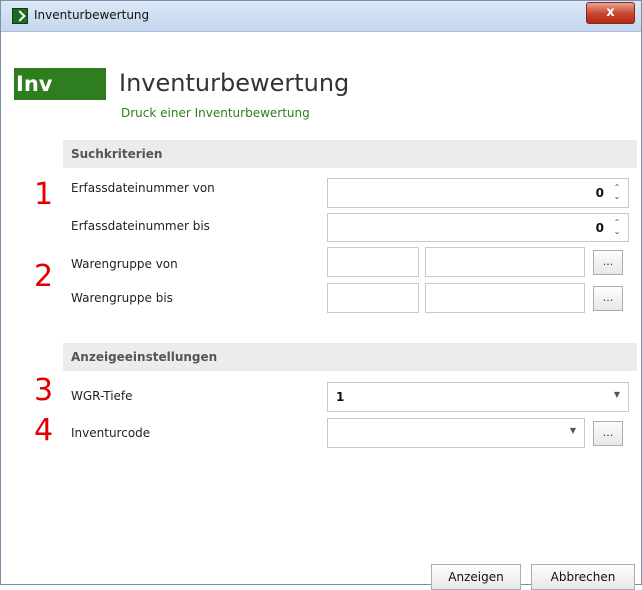 Image resolution: width=642 pixels, height=590 pixels. What do you see at coordinates (478, 227) in the screenshot?
I see `erfass-bis-spinner: 0 ⌃ ⌄` at bounding box center [478, 227].